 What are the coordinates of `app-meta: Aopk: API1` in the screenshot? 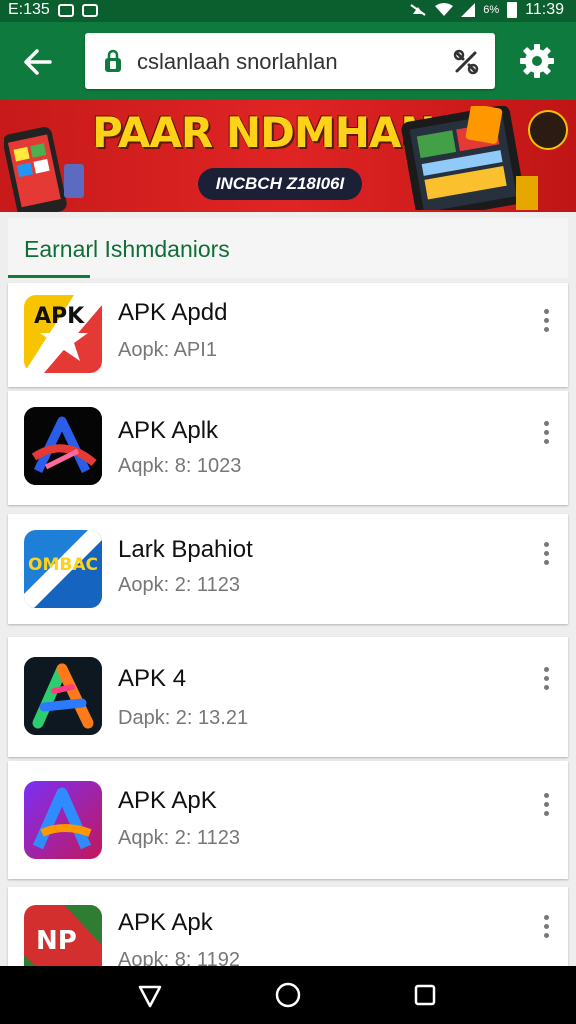 It's located at (167, 350).